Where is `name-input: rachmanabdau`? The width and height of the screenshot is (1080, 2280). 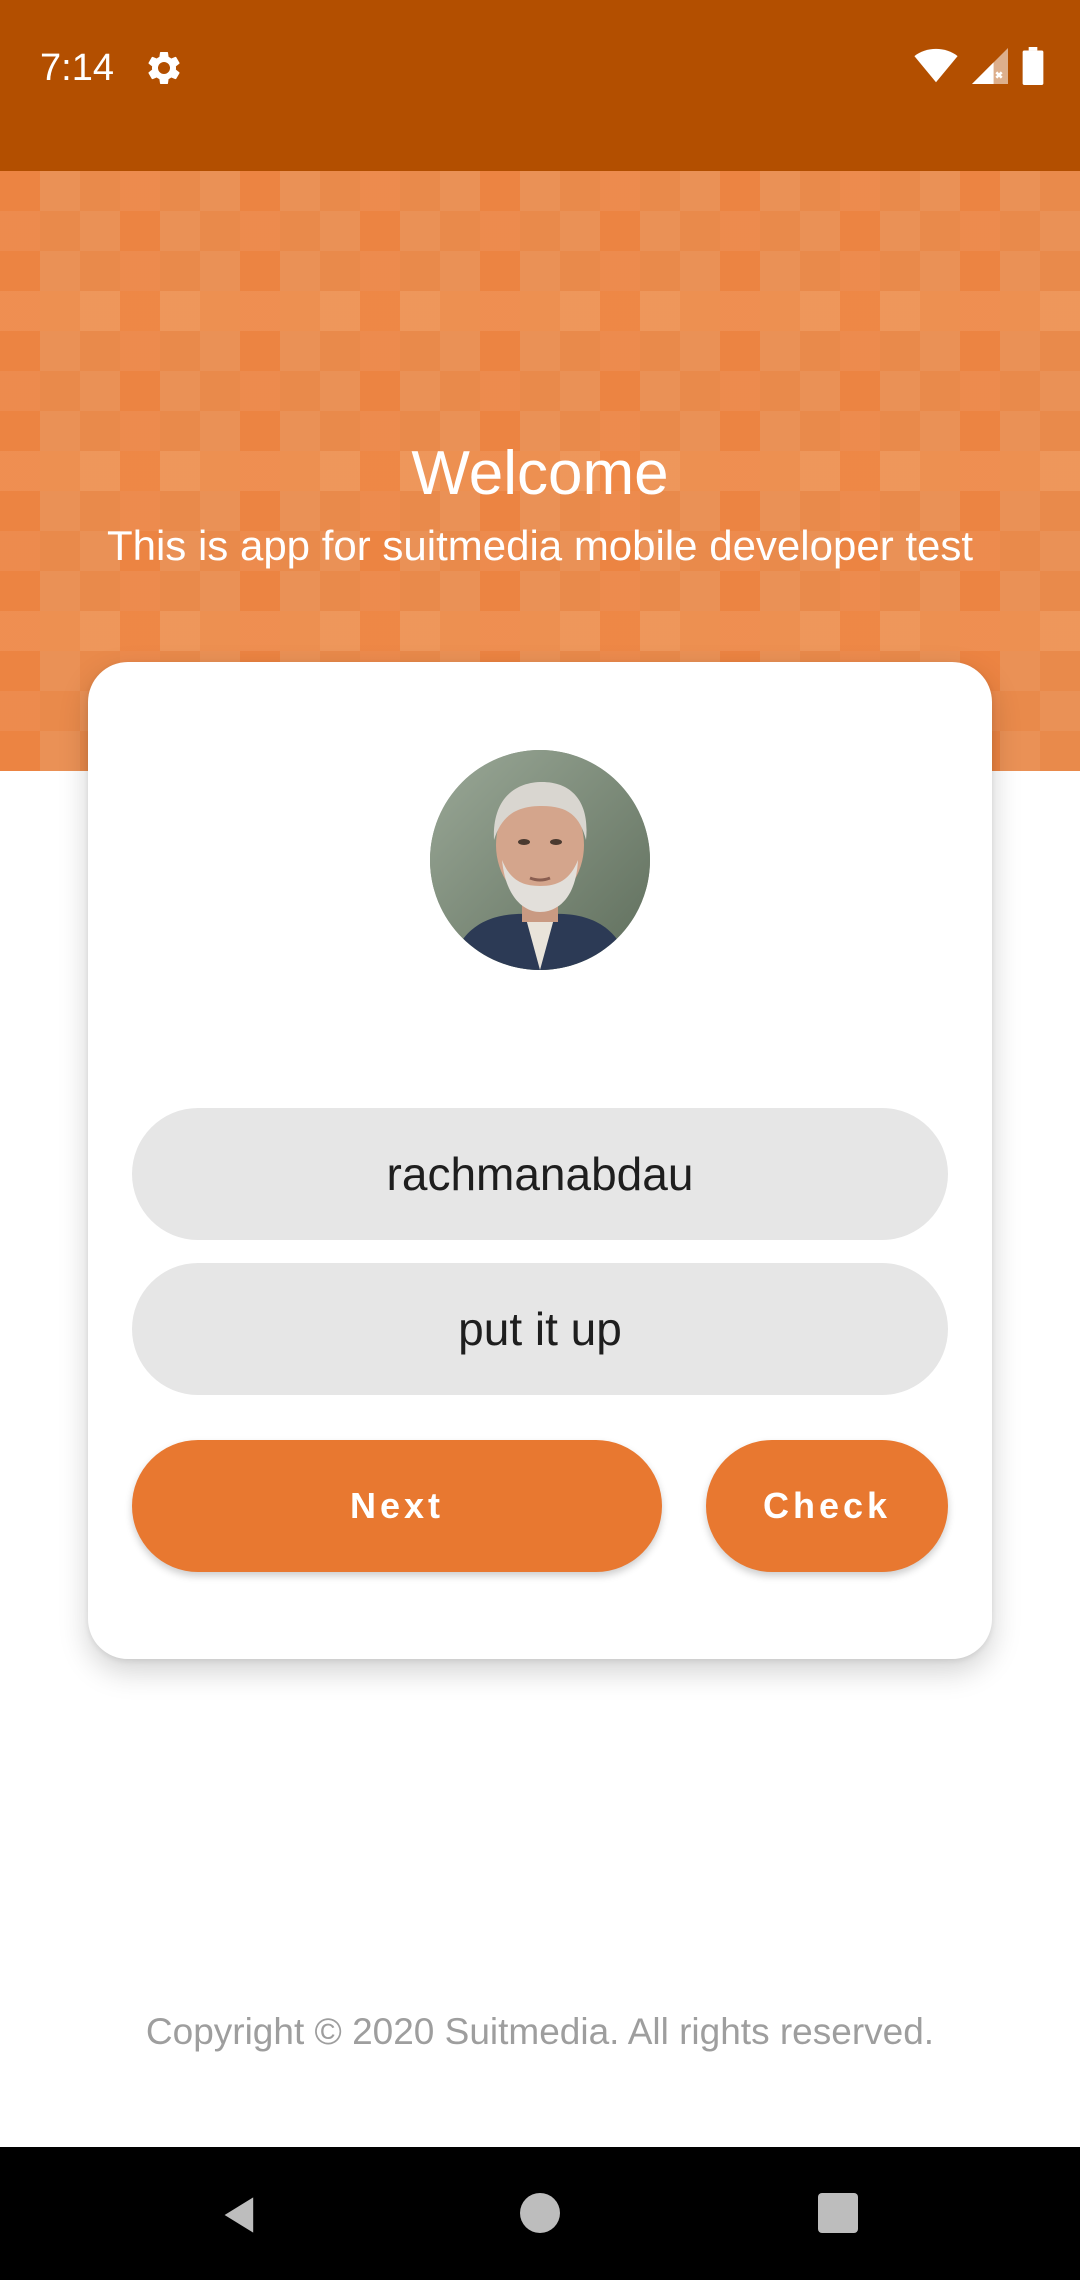 name-input: rachmanabdau is located at coordinates (540, 1174).